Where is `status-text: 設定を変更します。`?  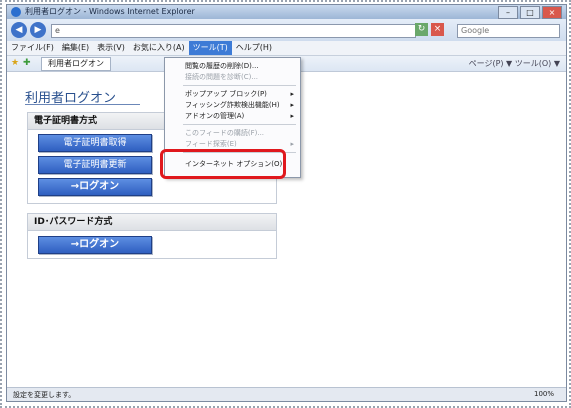
status-text: 設定を変更します。 is located at coordinates (44, 395).